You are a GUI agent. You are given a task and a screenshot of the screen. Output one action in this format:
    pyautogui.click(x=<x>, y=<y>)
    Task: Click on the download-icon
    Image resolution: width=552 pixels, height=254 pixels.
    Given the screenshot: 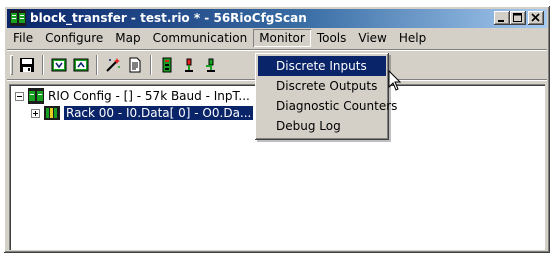 What is the action you would take?
    pyautogui.click(x=59, y=65)
    